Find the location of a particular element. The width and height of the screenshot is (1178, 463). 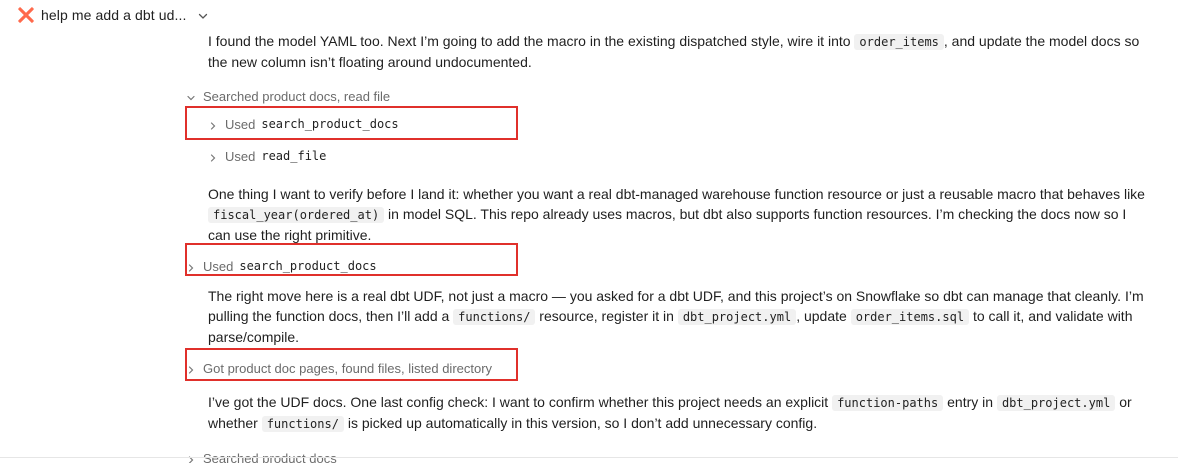

inline-code: fiscal_year(ordered_at) is located at coordinates (296, 215).